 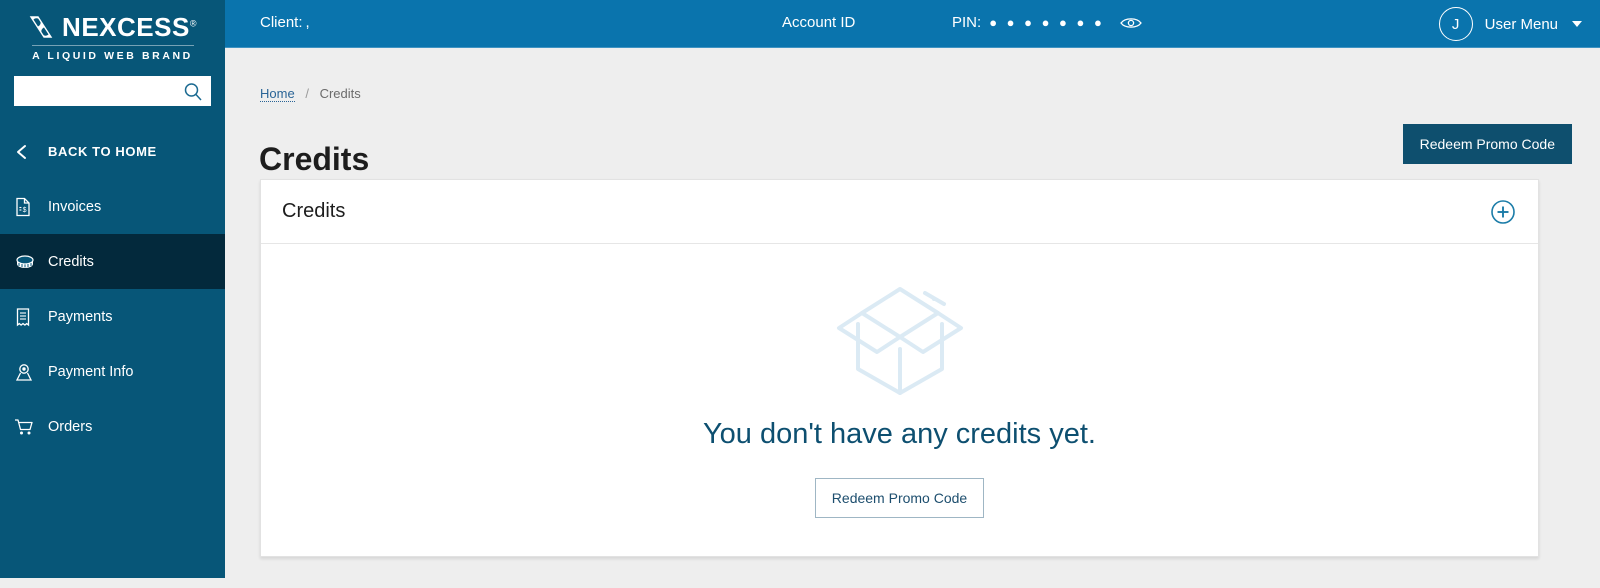 I want to click on sidebar-item-credits: Credits, so click(x=112, y=261).